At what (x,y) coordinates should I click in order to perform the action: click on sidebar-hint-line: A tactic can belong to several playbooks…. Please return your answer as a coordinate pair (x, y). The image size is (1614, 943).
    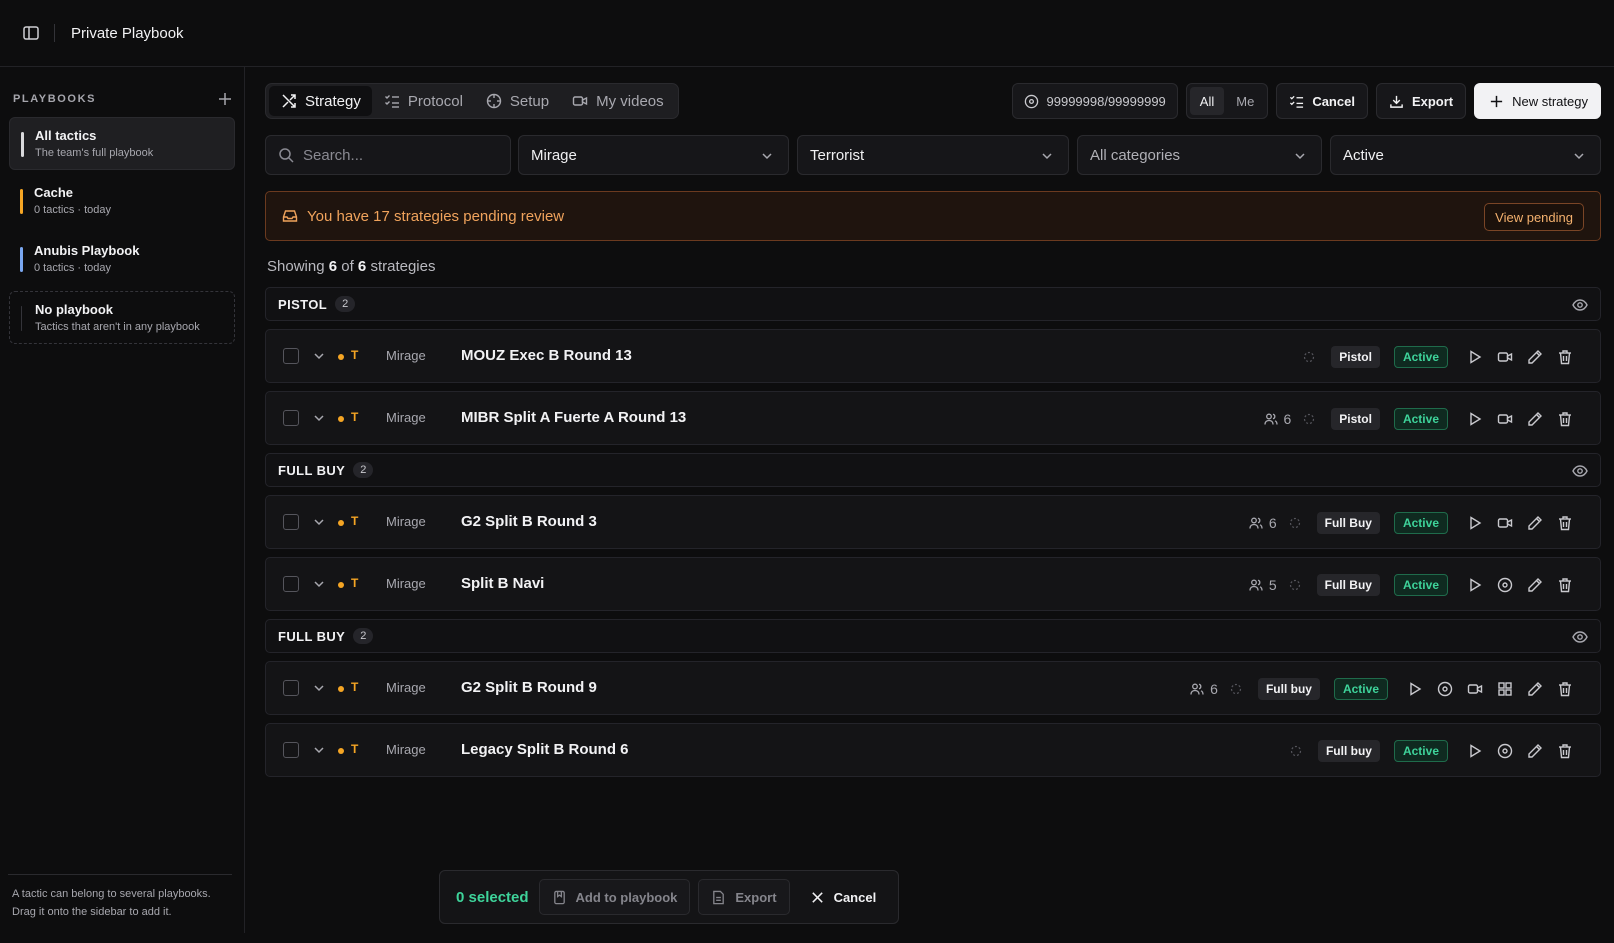
    Looking at the image, I should click on (111, 894).